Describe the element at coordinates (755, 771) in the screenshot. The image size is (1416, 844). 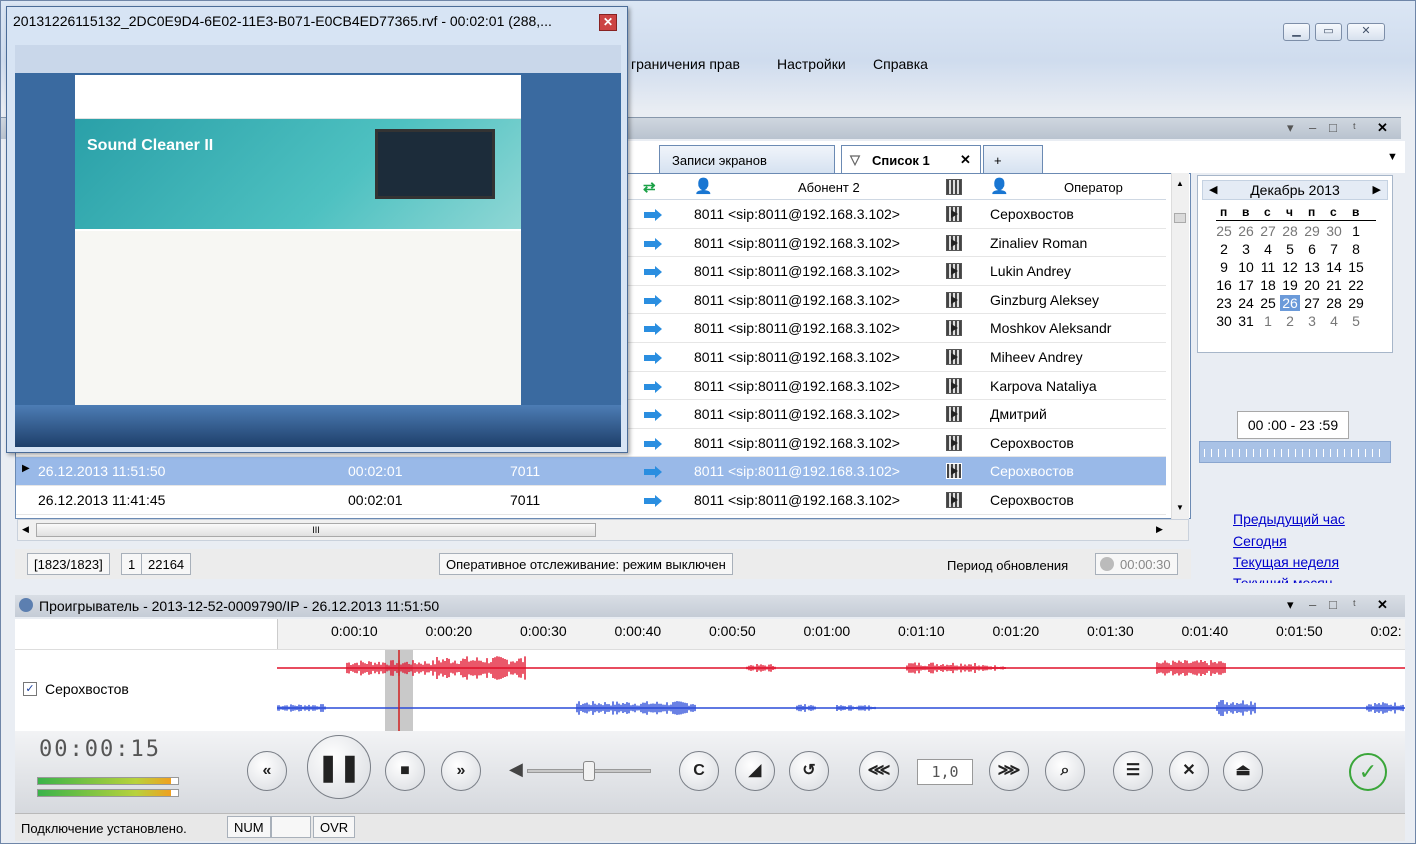
I see `fade-button: ◢` at that location.